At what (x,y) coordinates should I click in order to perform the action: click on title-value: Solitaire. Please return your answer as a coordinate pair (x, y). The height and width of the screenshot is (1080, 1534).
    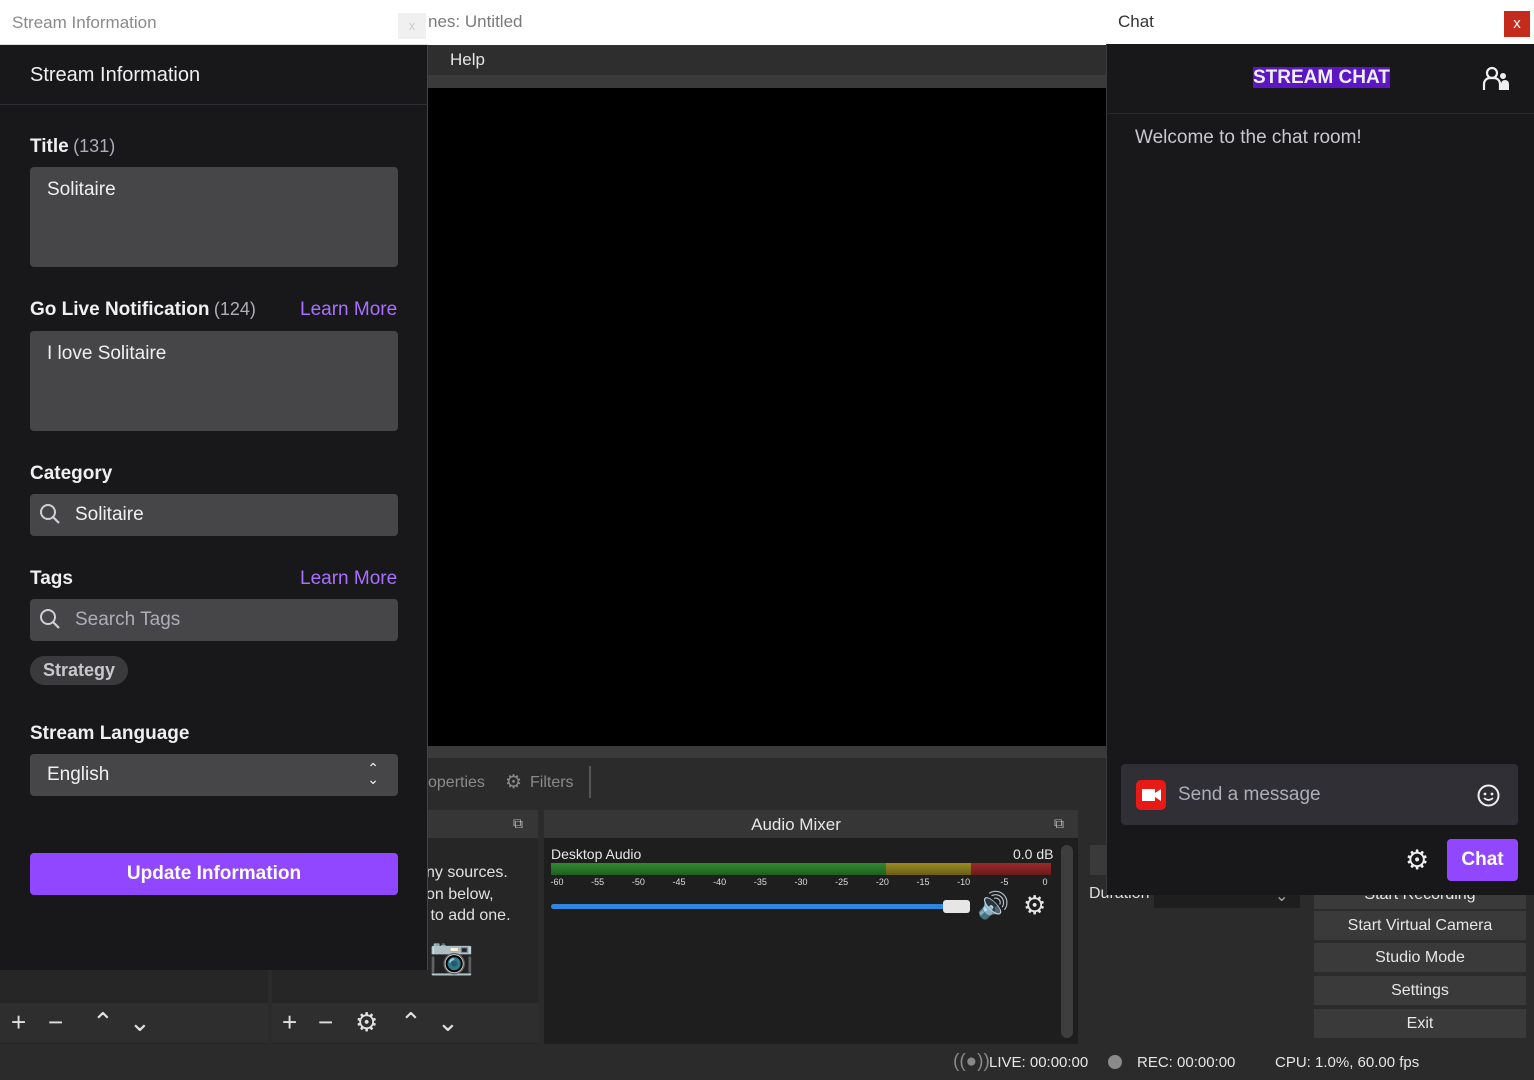
    Looking at the image, I should click on (81, 189).